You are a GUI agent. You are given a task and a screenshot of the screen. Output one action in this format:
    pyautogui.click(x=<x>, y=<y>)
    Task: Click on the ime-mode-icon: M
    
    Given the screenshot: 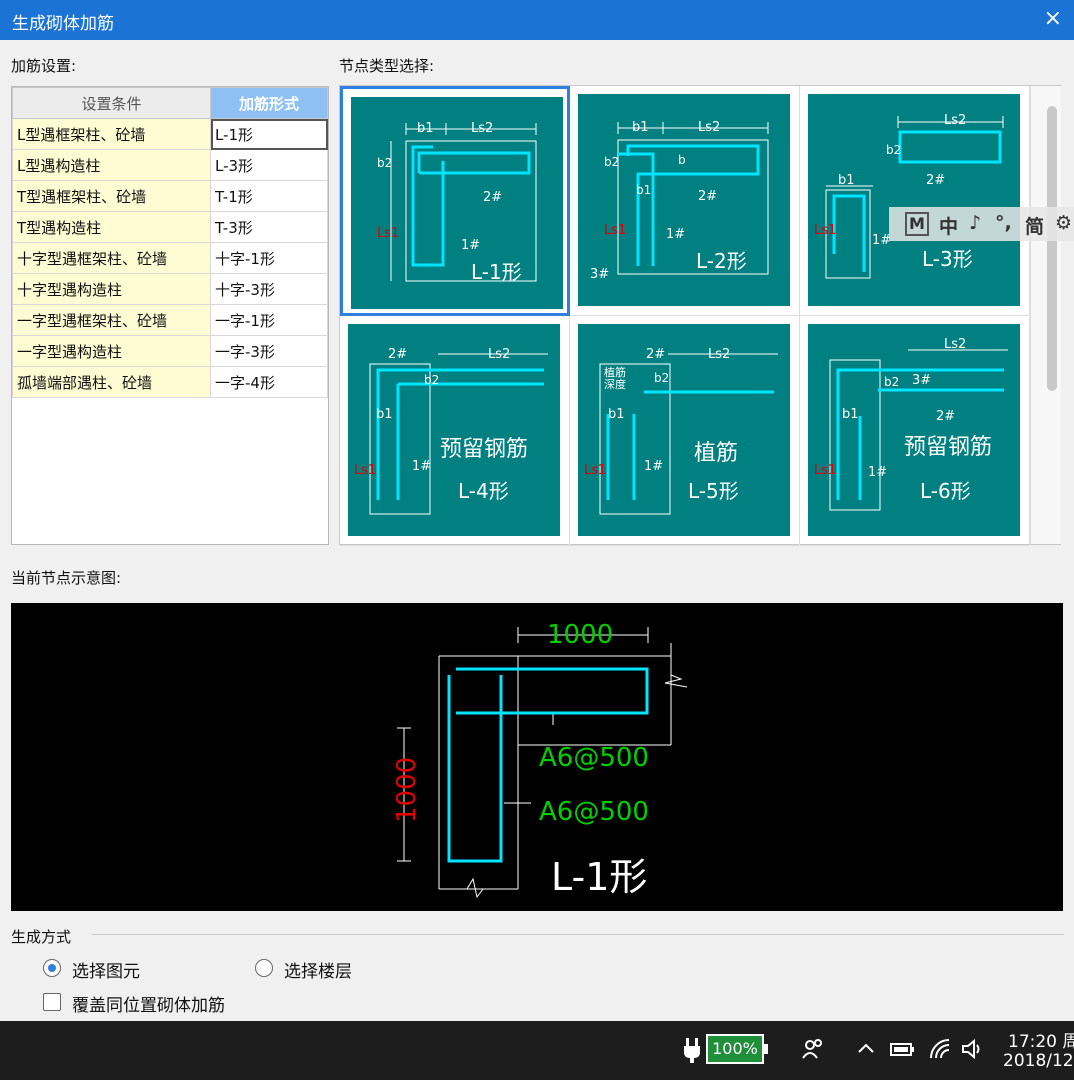 What is the action you would take?
    pyautogui.click(x=917, y=224)
    